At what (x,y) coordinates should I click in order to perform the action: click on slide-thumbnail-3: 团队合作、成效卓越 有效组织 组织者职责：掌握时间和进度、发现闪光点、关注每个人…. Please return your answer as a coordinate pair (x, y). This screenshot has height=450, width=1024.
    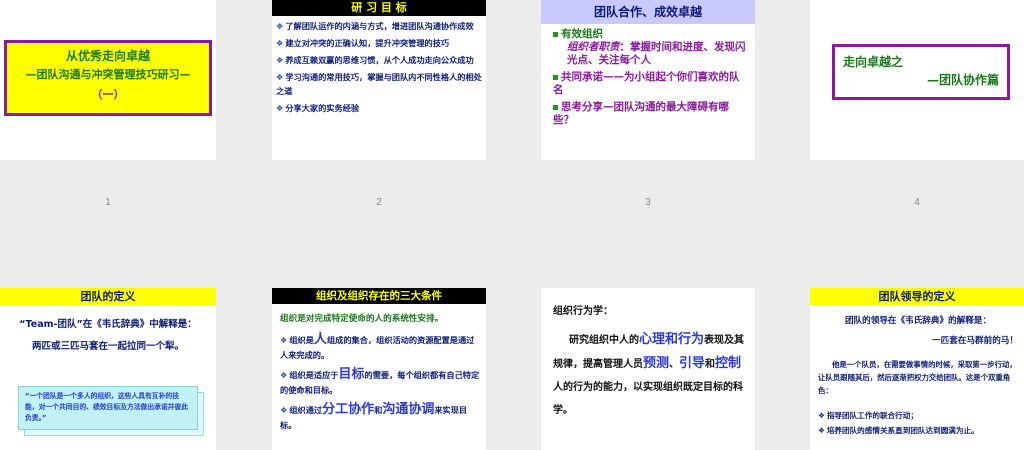
    Looking at the image, I should click on (648, 80).